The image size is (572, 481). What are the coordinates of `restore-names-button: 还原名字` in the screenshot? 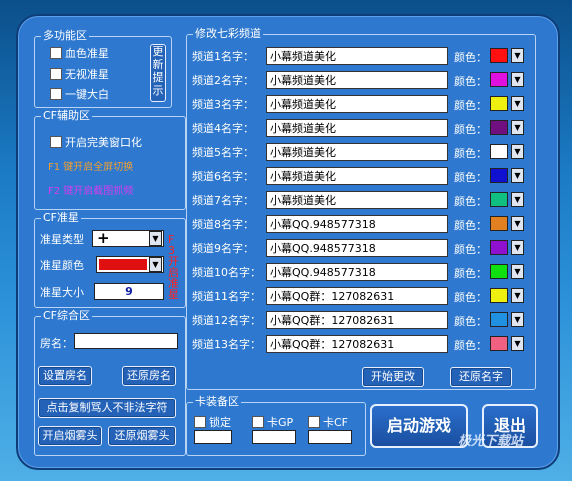 It's located at (481, 377).